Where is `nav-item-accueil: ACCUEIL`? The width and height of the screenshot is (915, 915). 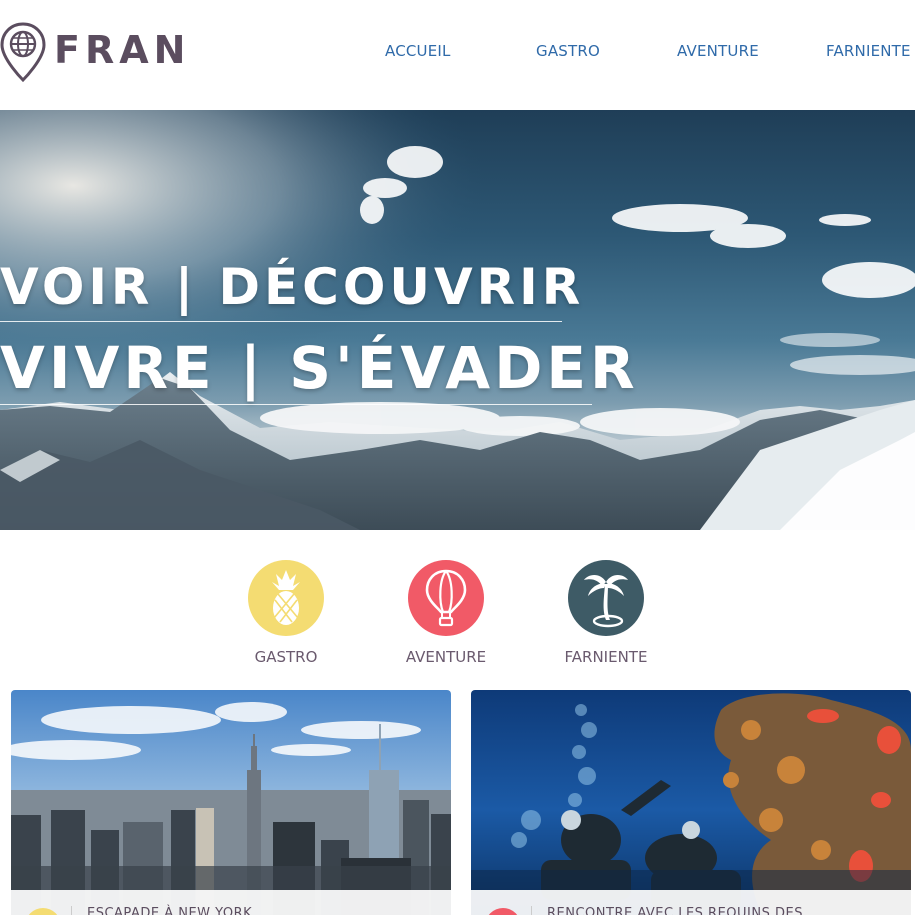
nav-item-accueil: ACCUEIL is located at coordinates (418, 51).